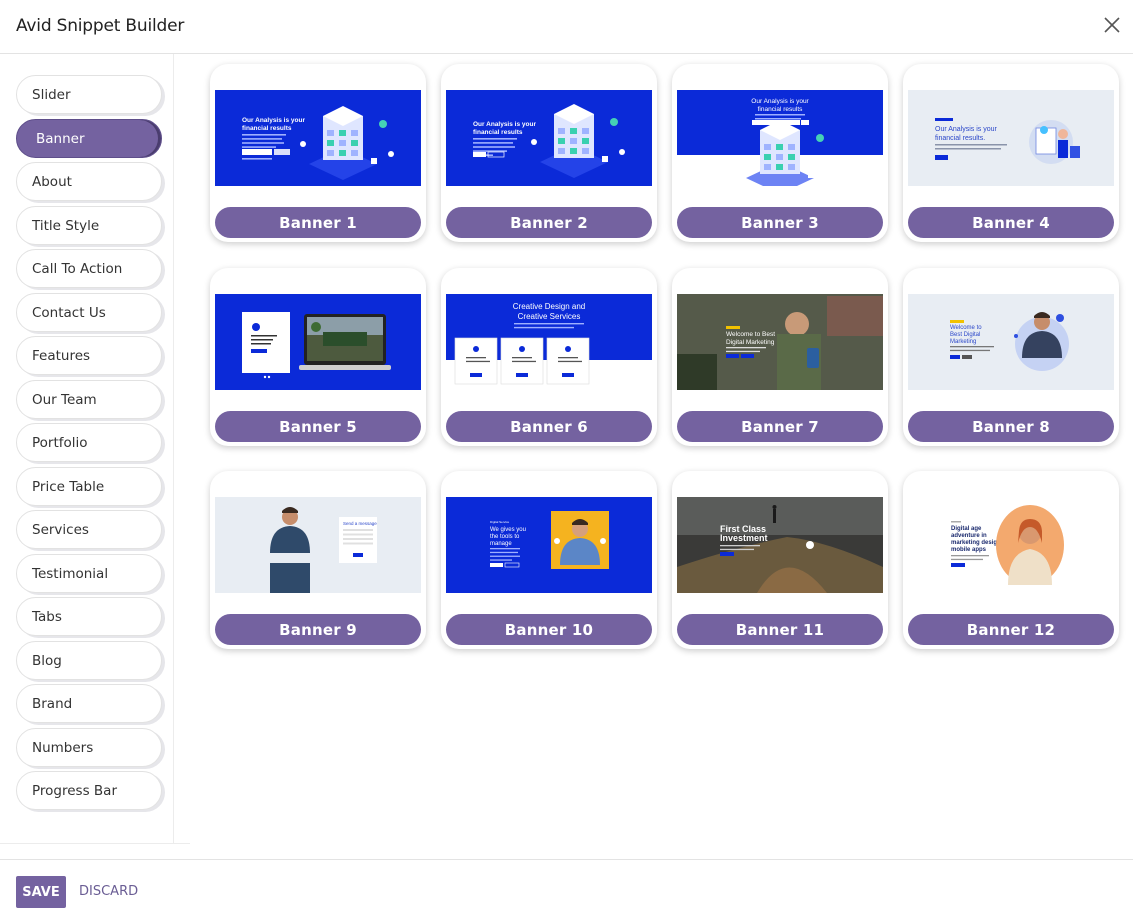 This screenshot has width=1133, height=919. I want to click on svg-text: Digital age, so click(966, 529).